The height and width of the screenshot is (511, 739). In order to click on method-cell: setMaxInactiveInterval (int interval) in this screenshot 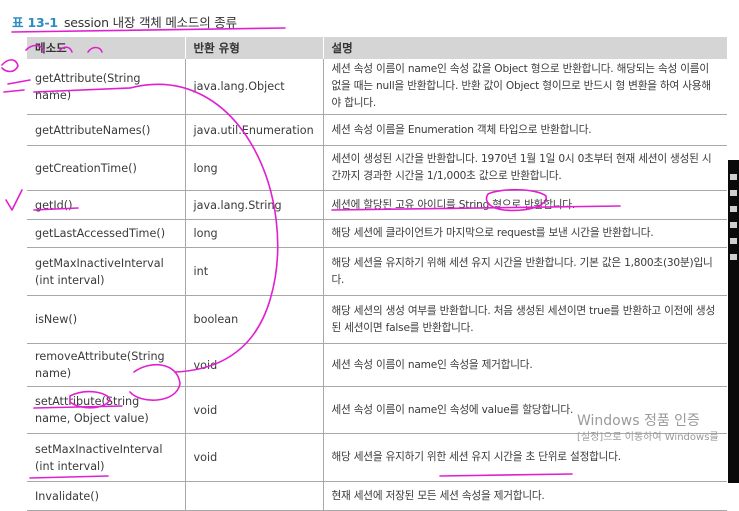, I will do `click(106, 457)`.